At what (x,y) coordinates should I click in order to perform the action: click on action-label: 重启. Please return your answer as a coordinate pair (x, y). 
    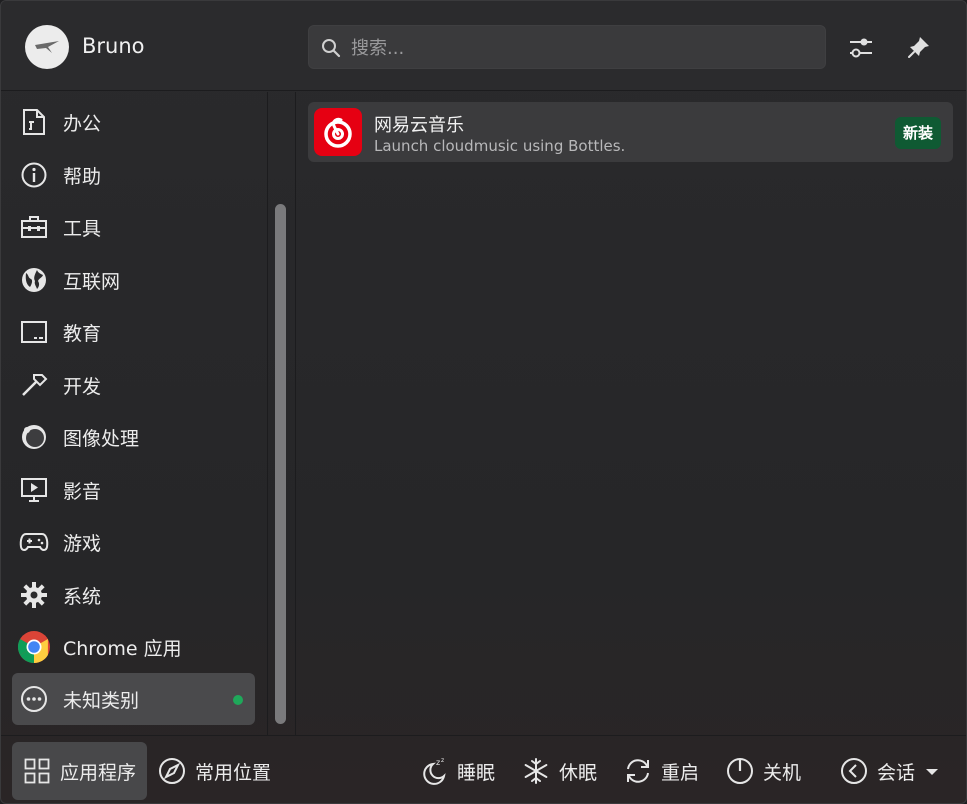
    Looking at the image, I should click on (680, 772).